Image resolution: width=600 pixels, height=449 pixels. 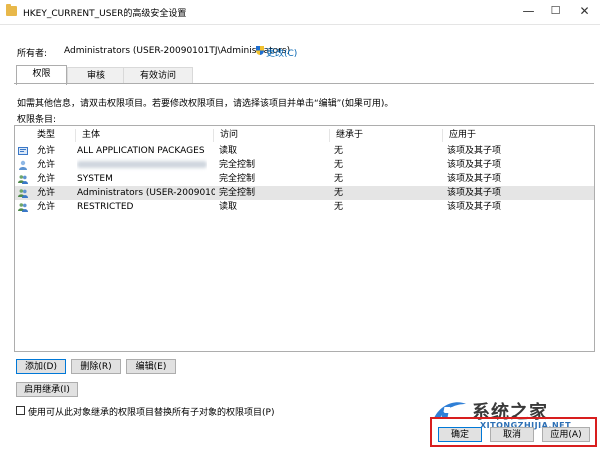 I want to click on remove-button: 删除(R), so click(x=96, y=366).